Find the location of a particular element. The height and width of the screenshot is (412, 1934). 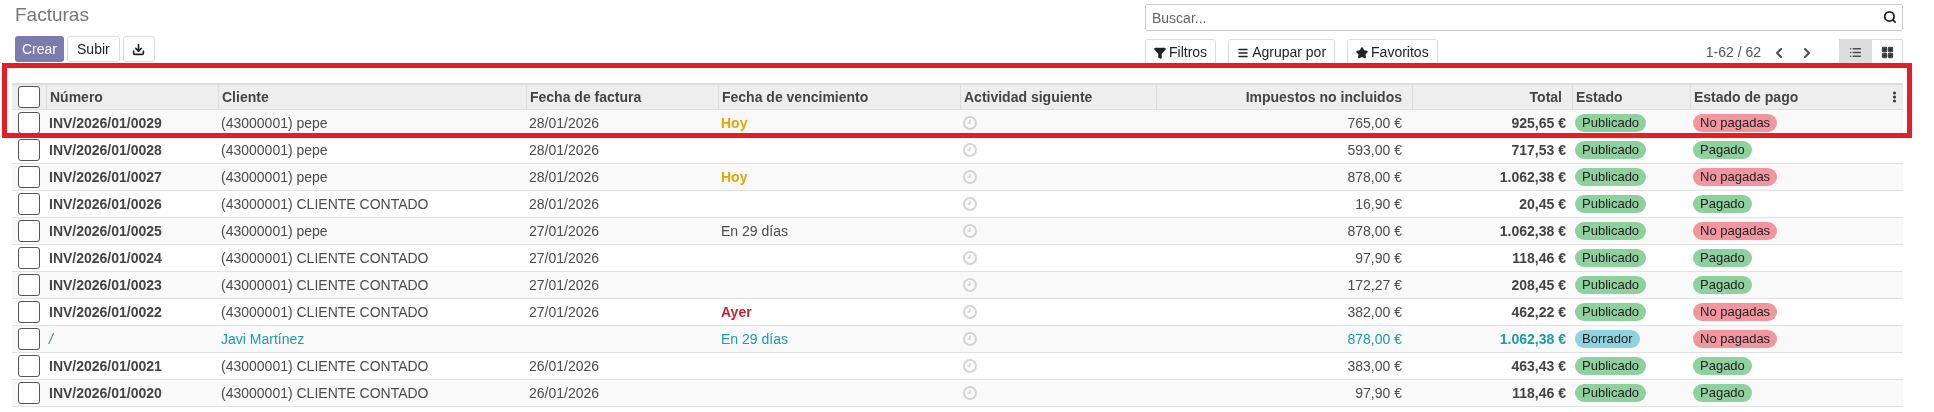

due-date: Hoy is located at coordinates (734, 176).